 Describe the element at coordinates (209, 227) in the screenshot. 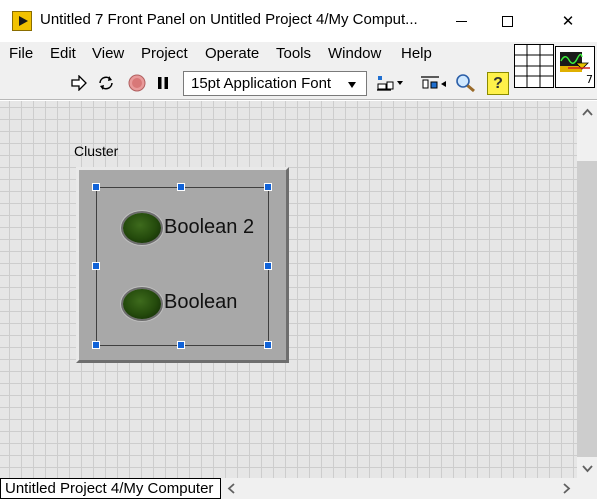

I see `boolean-2-label: Boolean 2` at that location.